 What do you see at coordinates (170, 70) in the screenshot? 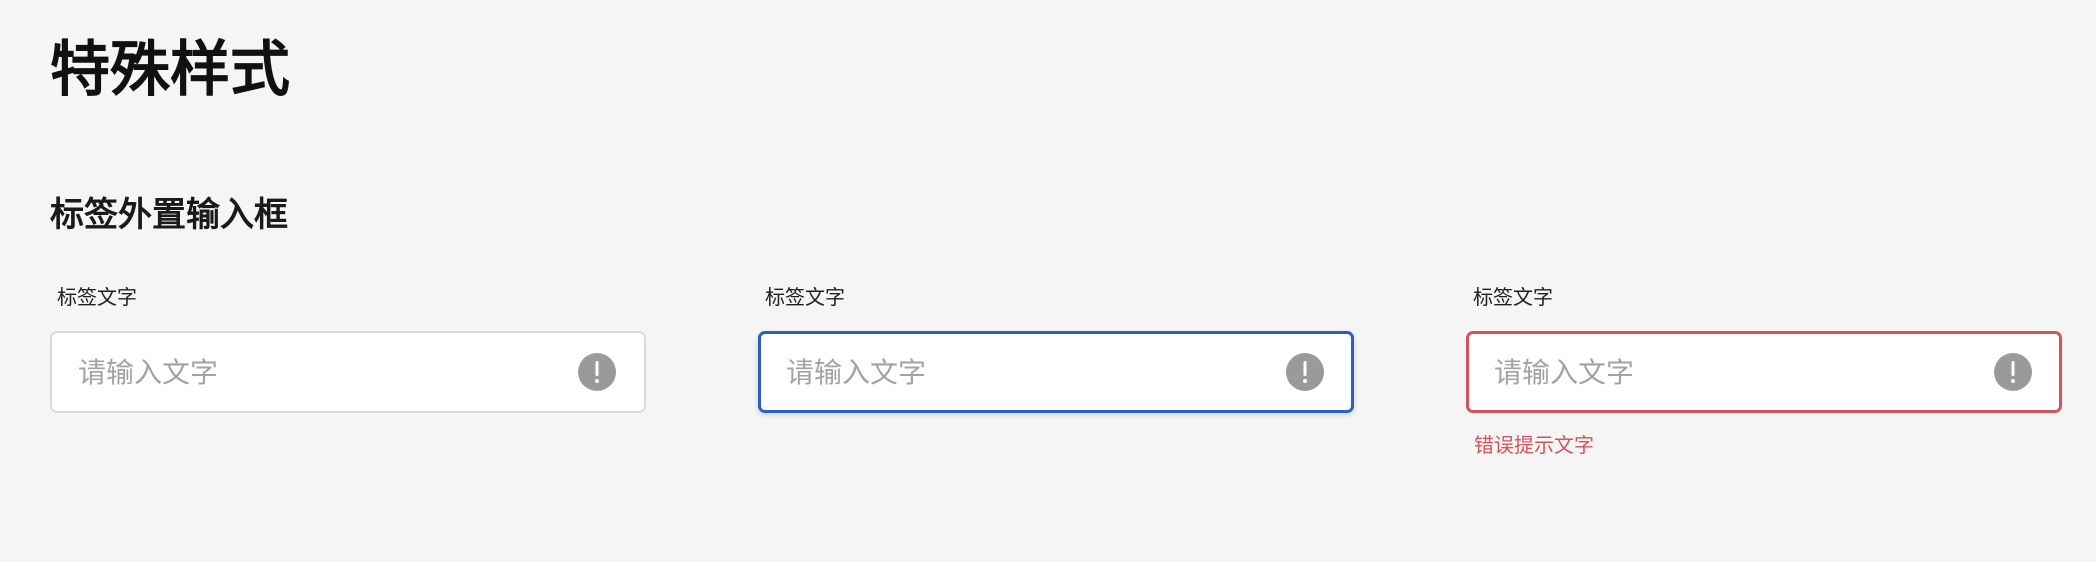
I see `page-title: 特殊样式` at bounding box center [170, 70].